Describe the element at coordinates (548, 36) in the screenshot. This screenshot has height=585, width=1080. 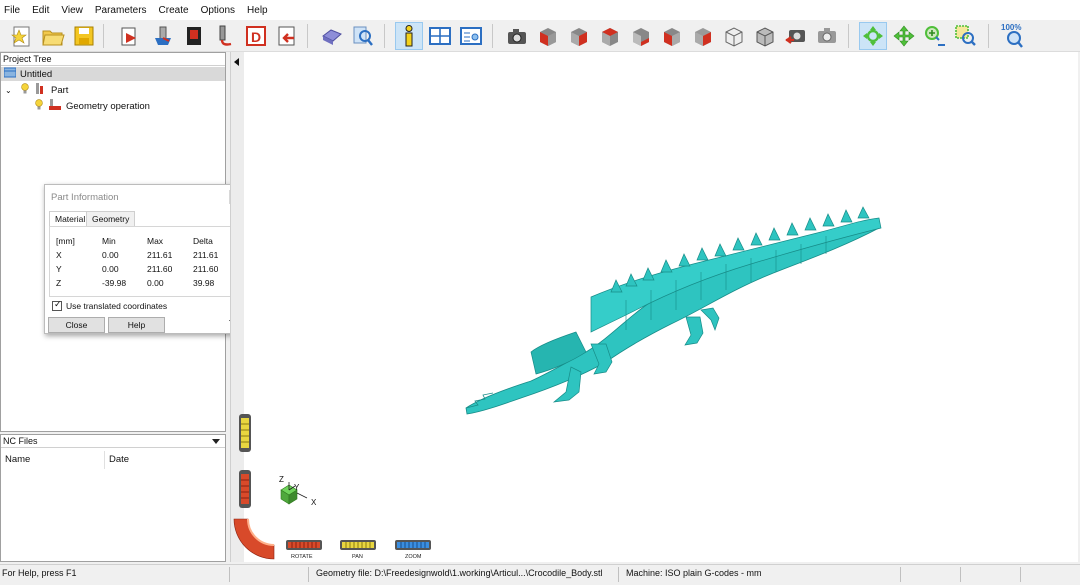
I see `view-front-icon` at that location.